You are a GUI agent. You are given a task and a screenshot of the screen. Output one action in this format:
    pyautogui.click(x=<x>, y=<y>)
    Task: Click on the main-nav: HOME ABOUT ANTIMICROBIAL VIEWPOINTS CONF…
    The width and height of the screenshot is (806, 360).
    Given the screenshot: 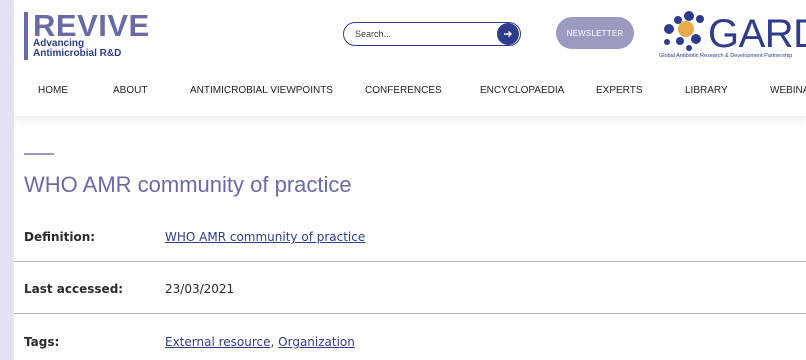 What is the action you would take?
    pyautogui.click(x=410, y=93)
    